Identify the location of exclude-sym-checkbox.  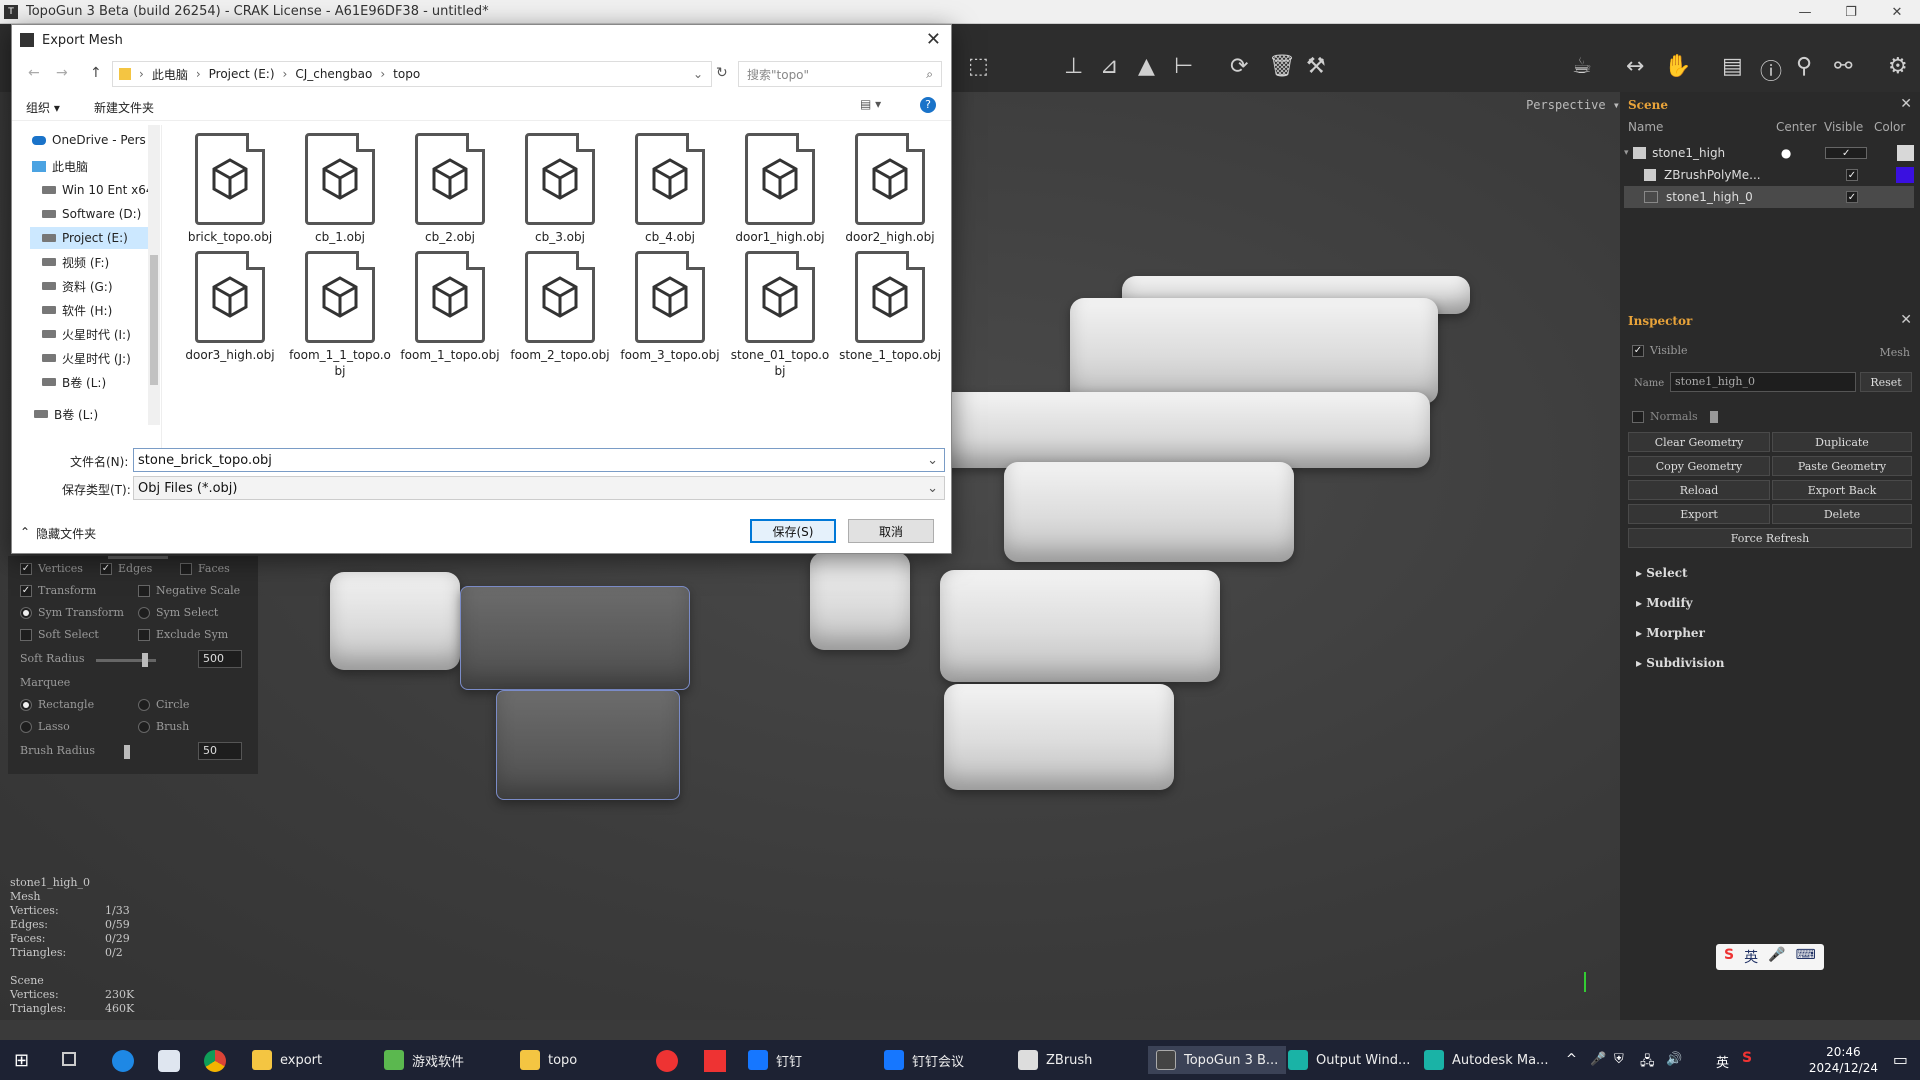
(144, 634).